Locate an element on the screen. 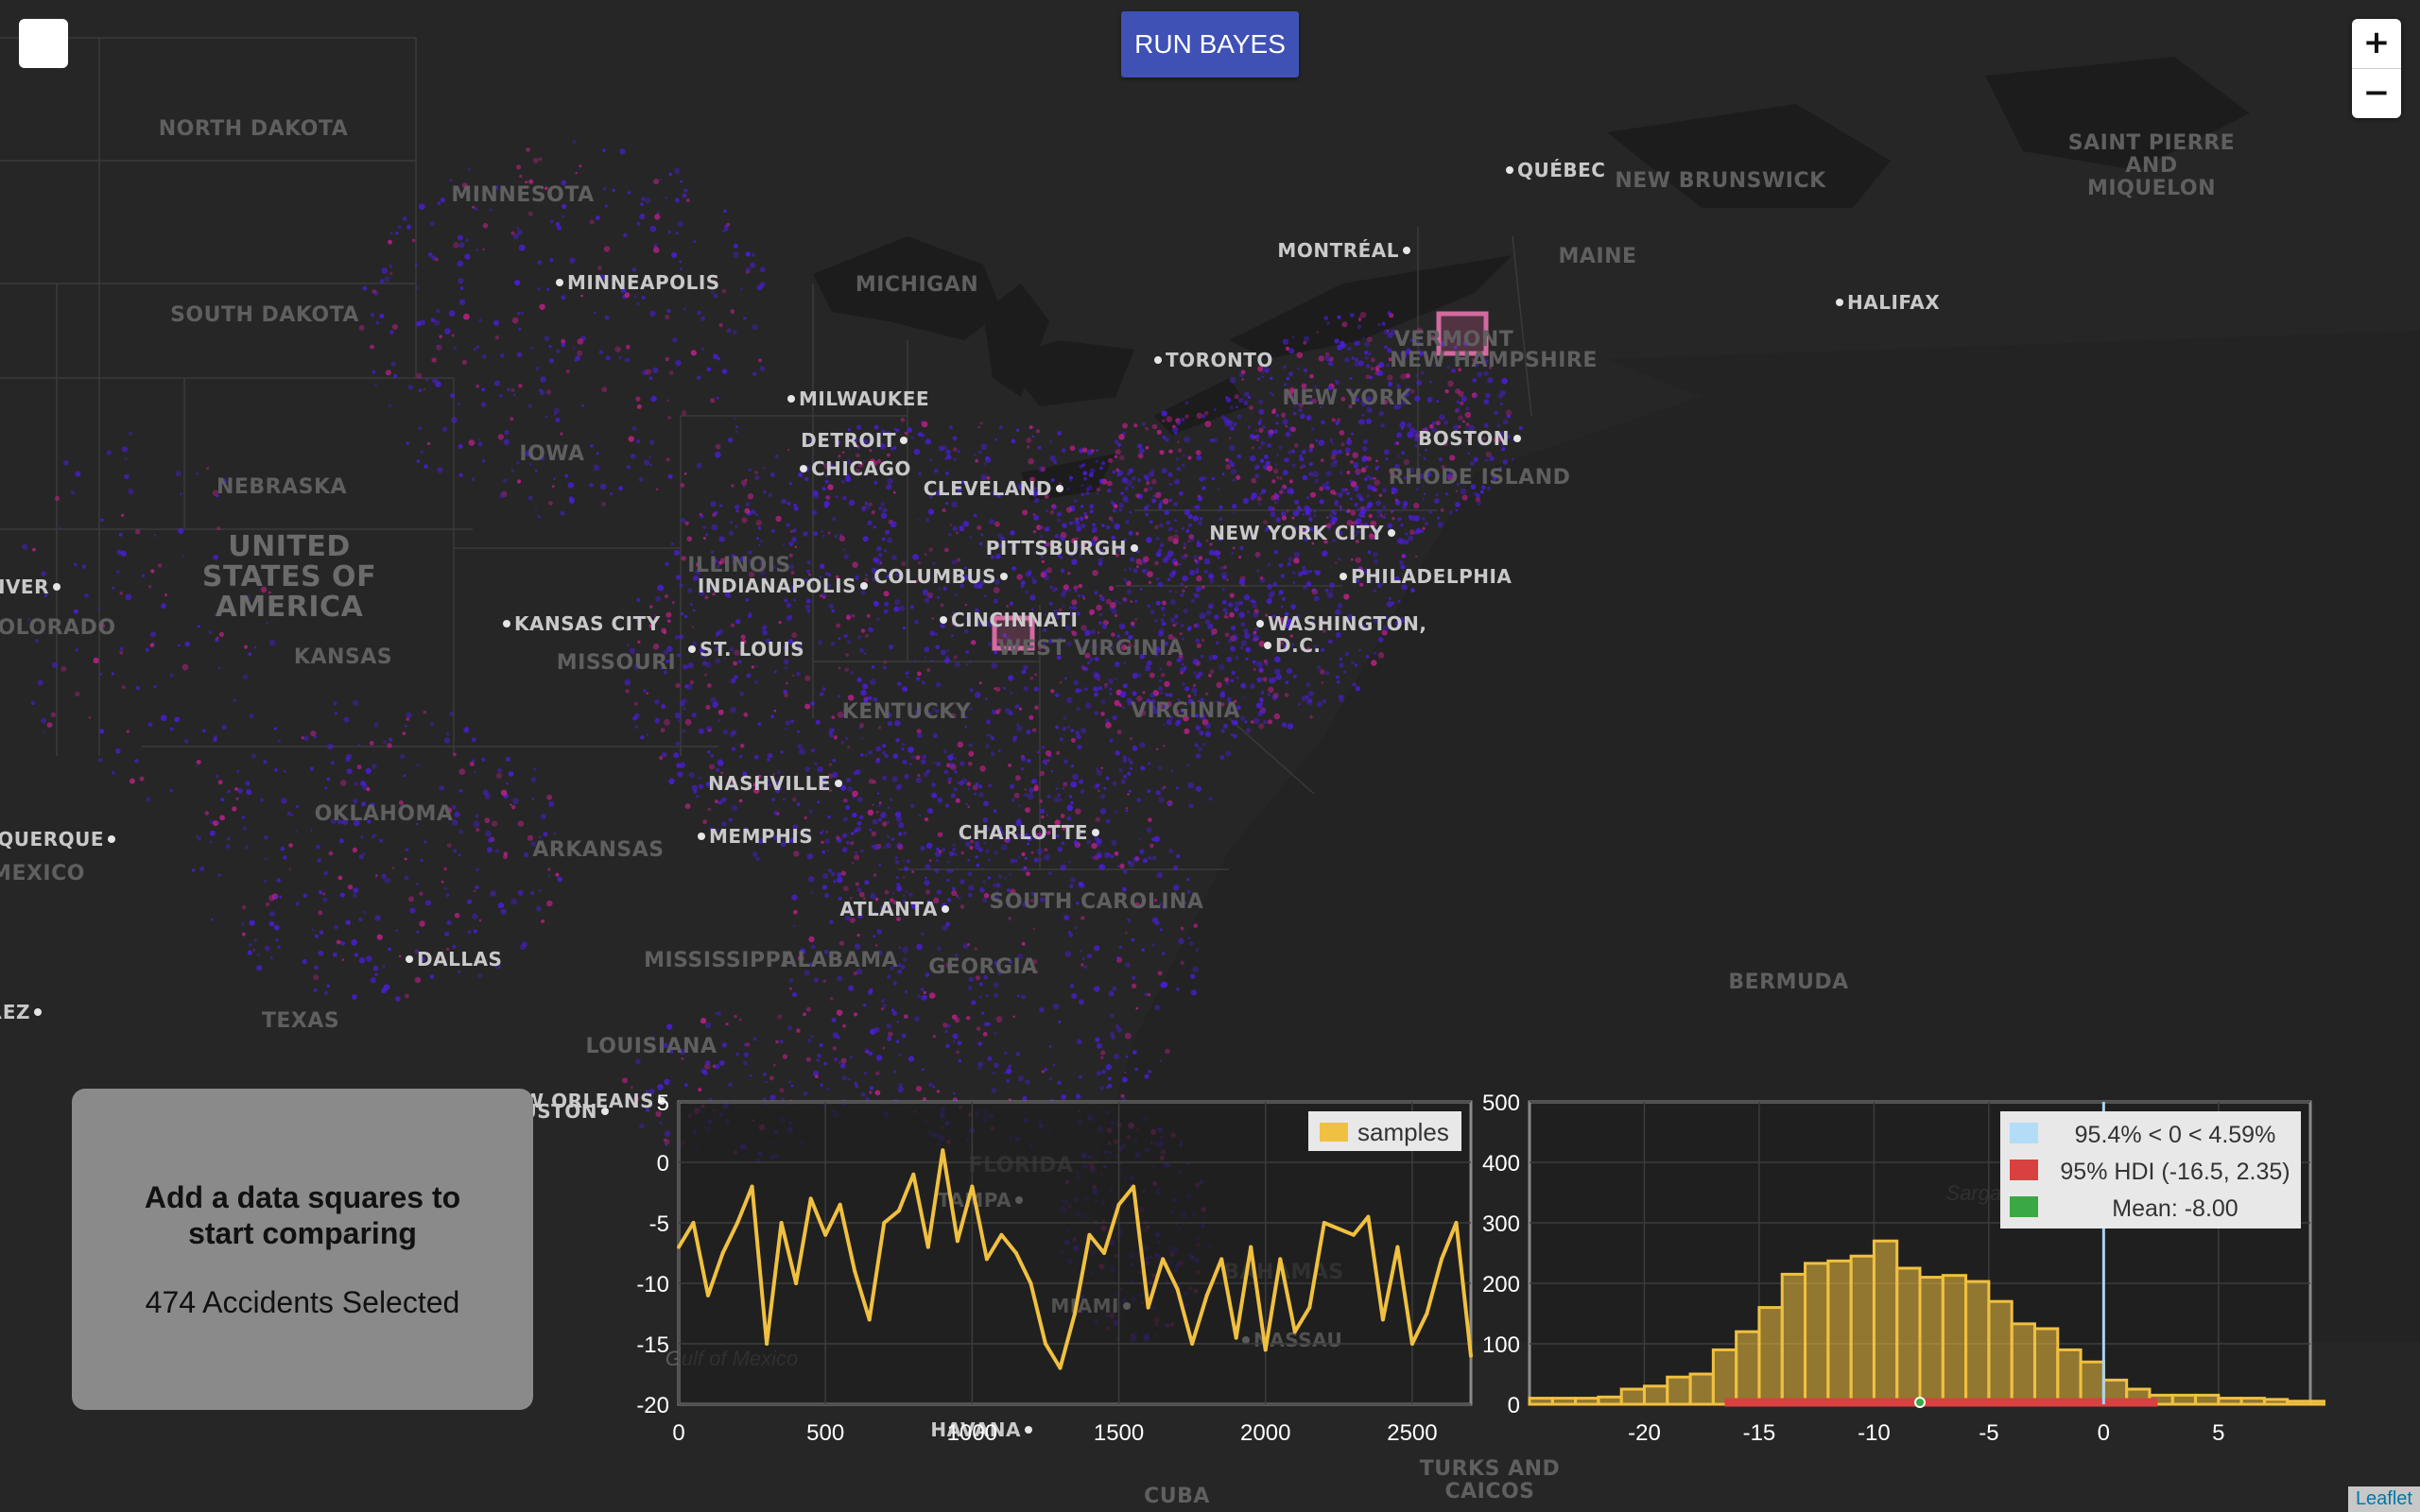  region-label: CAICOS is located at coordinates (1489, 1491).